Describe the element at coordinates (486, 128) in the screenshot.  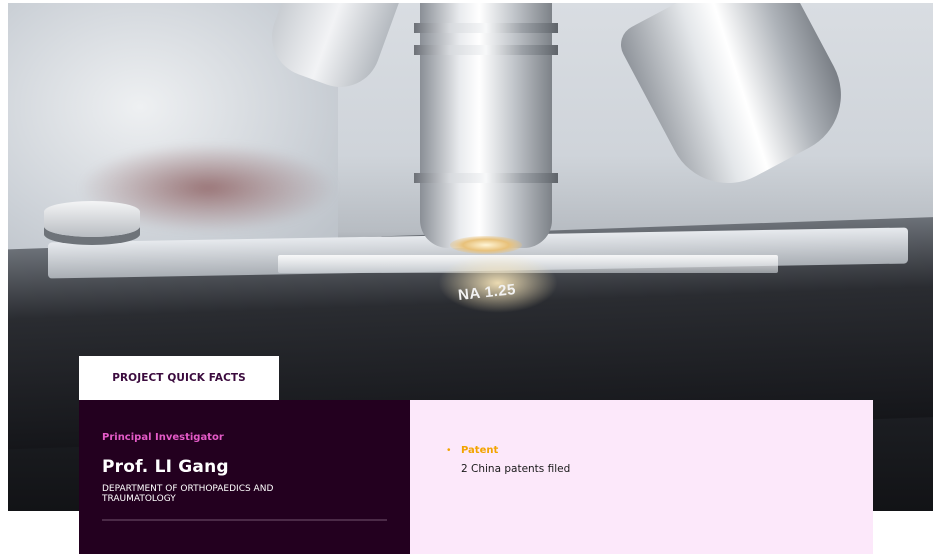
I see `microscope-objective` at that location.